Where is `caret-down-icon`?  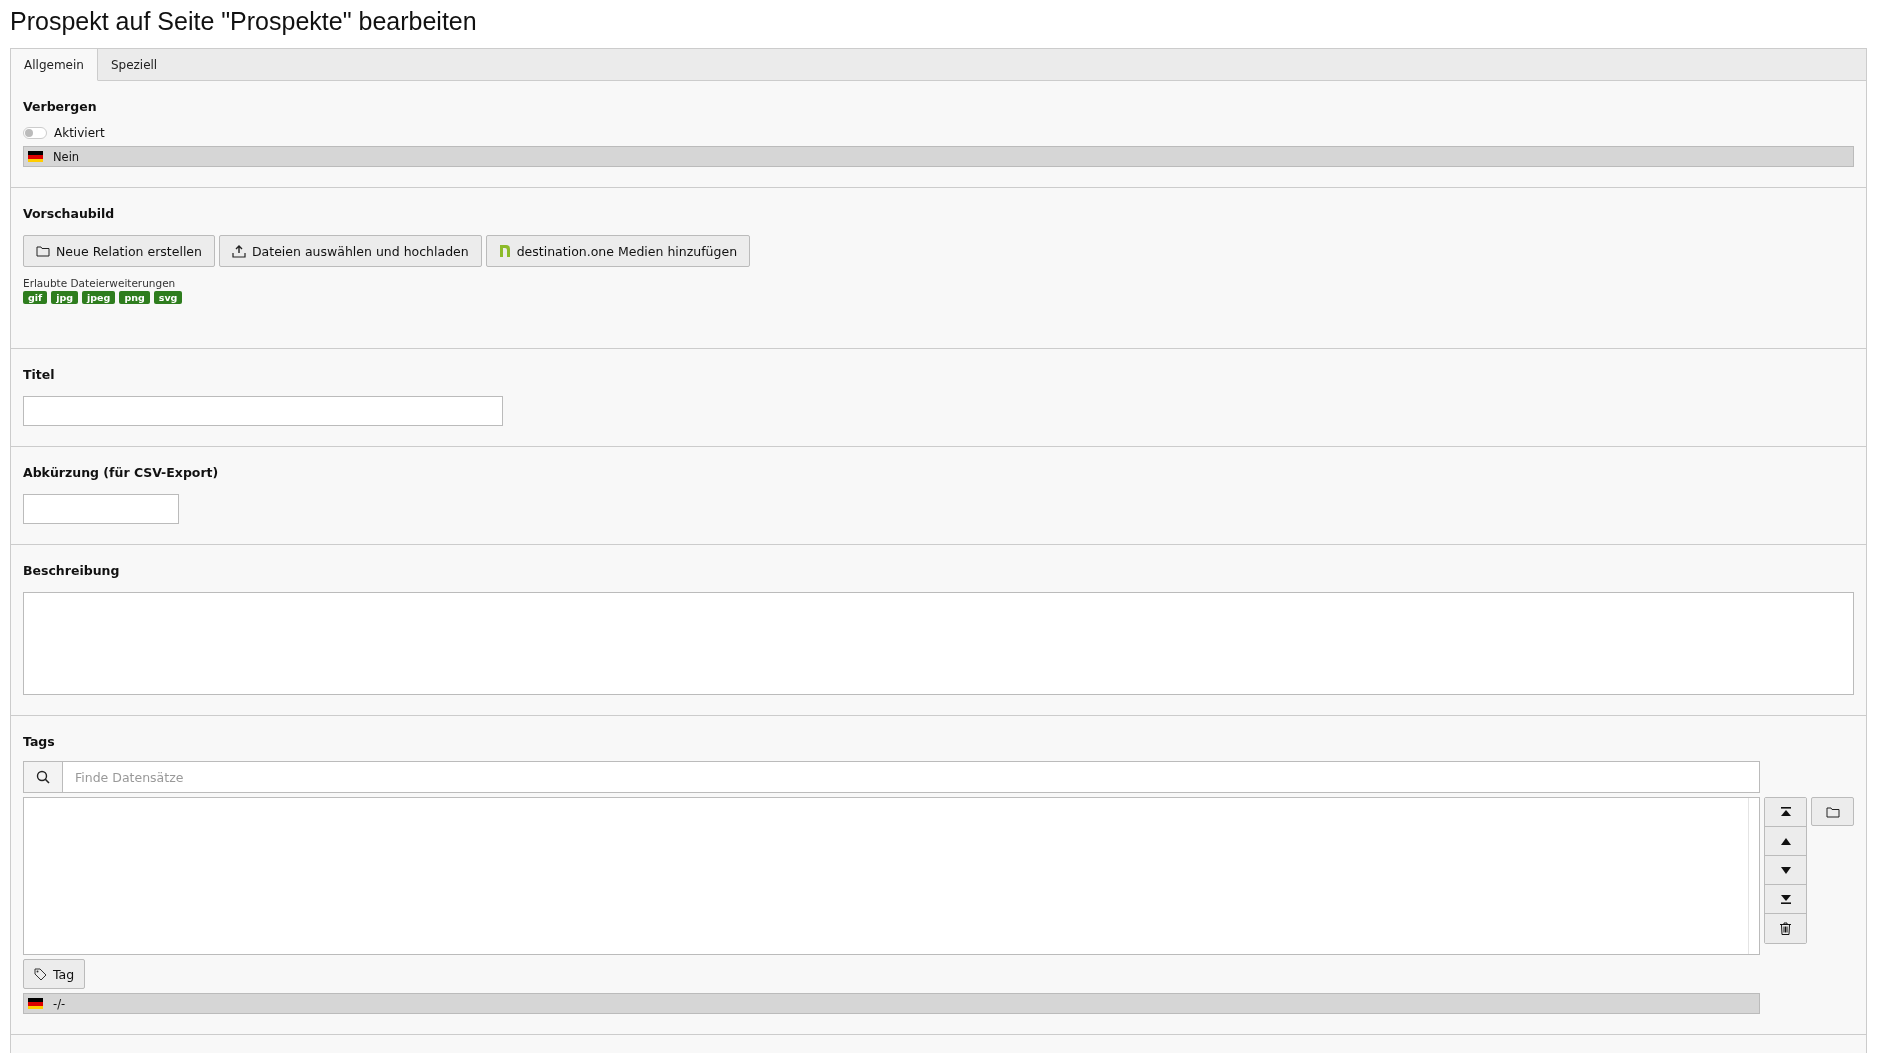
caret-down-icon is located at coordinates (1785, 870).